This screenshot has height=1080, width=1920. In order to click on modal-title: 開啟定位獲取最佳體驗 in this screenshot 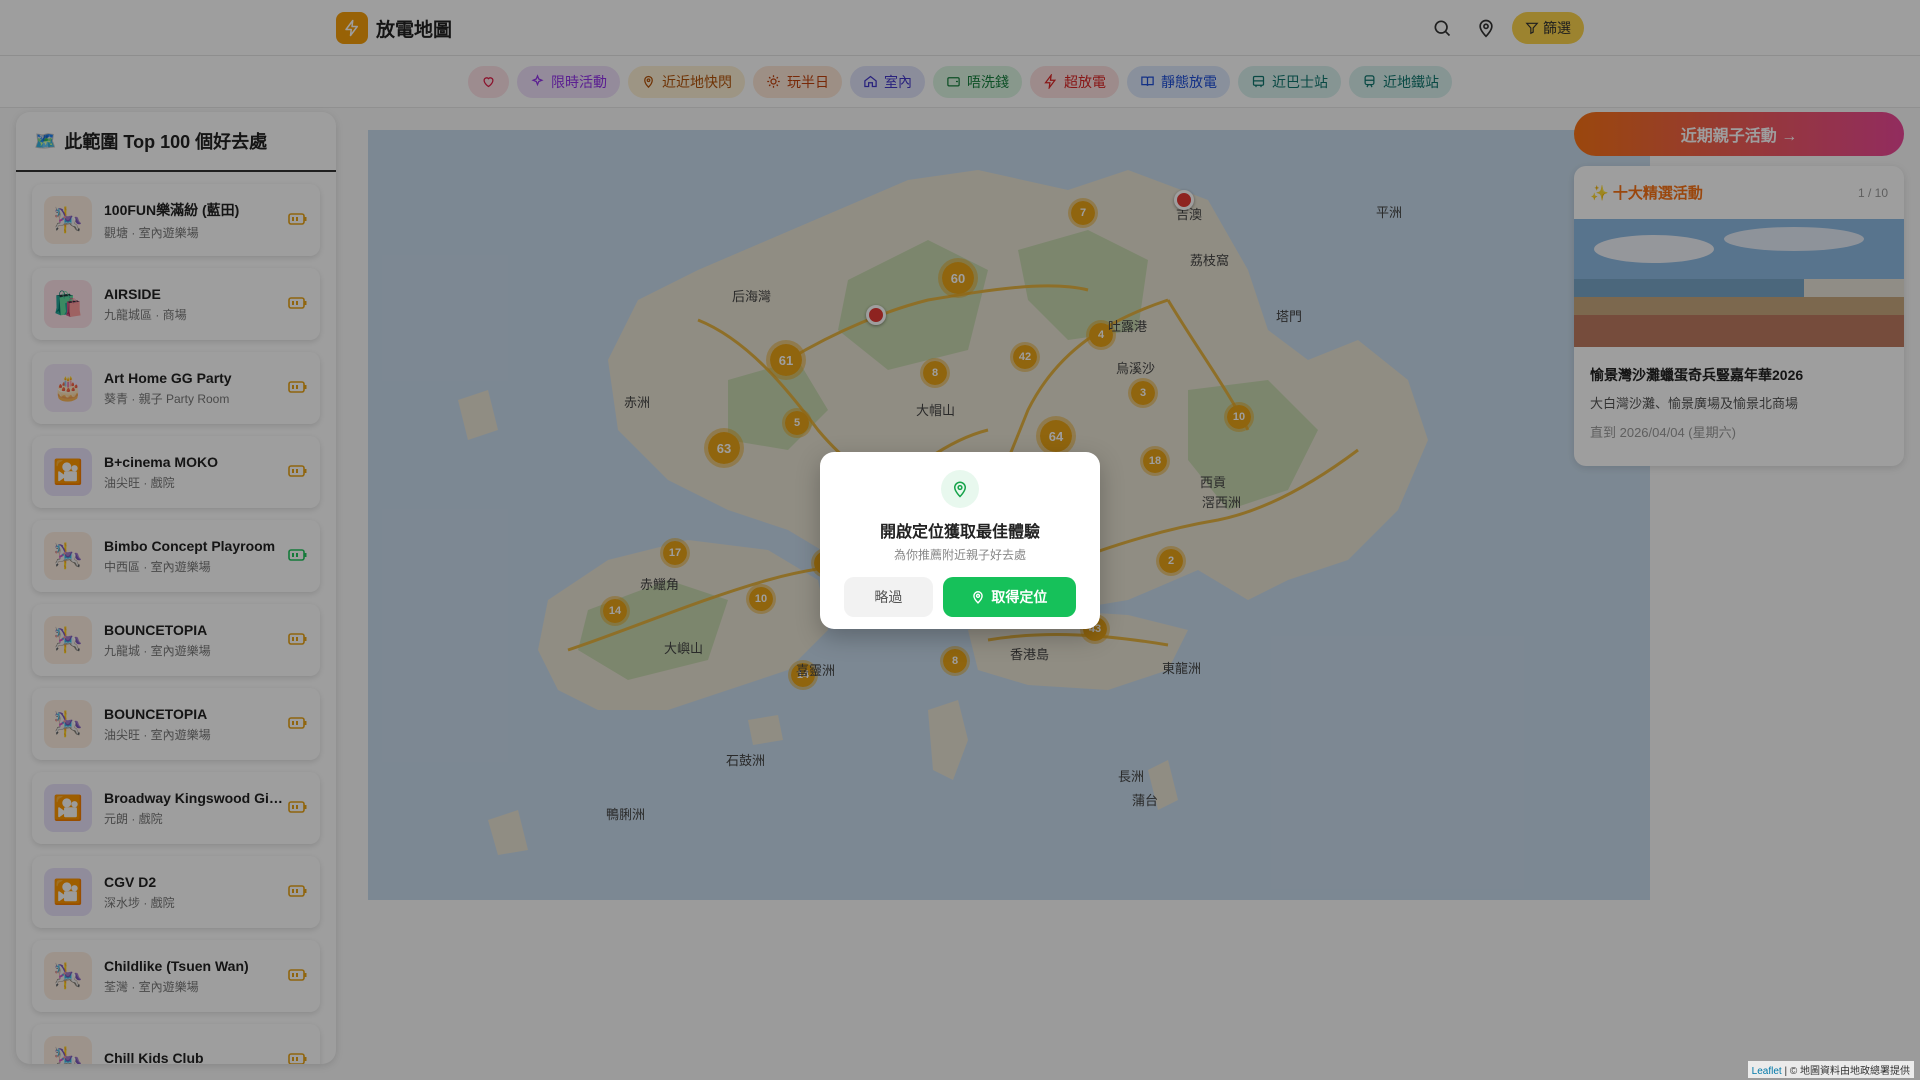, I will do `click(959, 532)`.